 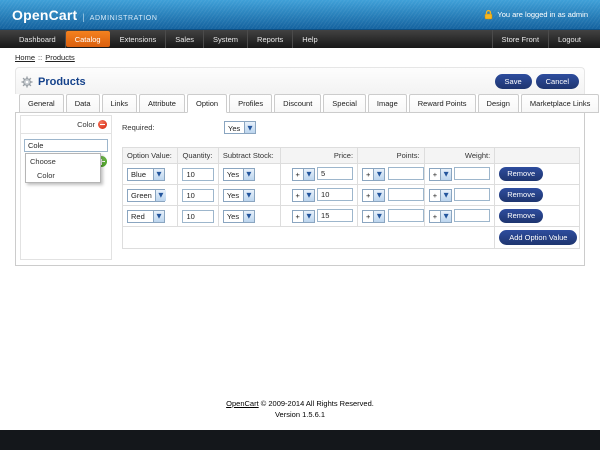 I want to click on breadcrumb-products-link: Products, so click(x=60, y=57).